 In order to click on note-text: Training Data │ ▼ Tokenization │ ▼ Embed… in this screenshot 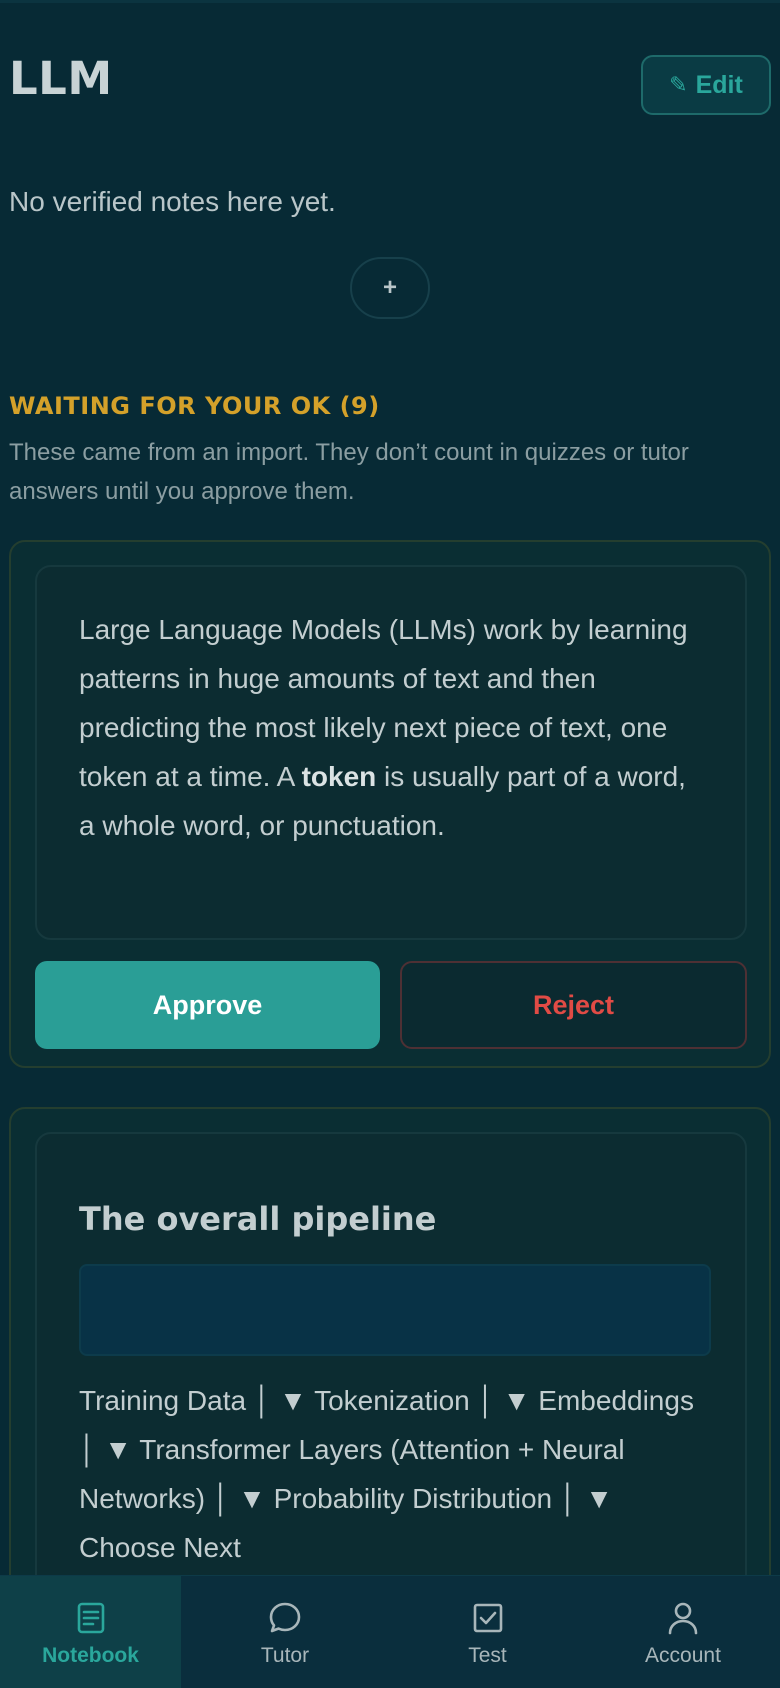, I will do `click(386, 1474)`.